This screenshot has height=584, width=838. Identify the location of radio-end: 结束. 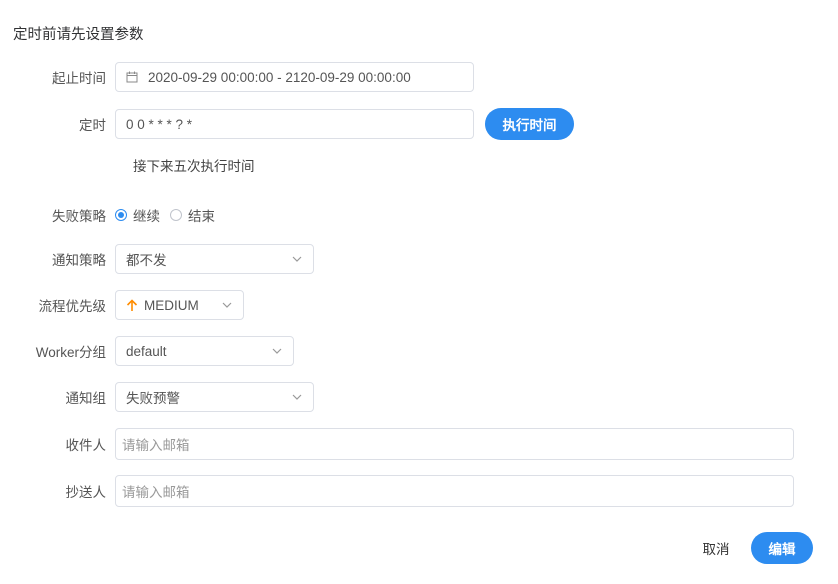
(192, 215).